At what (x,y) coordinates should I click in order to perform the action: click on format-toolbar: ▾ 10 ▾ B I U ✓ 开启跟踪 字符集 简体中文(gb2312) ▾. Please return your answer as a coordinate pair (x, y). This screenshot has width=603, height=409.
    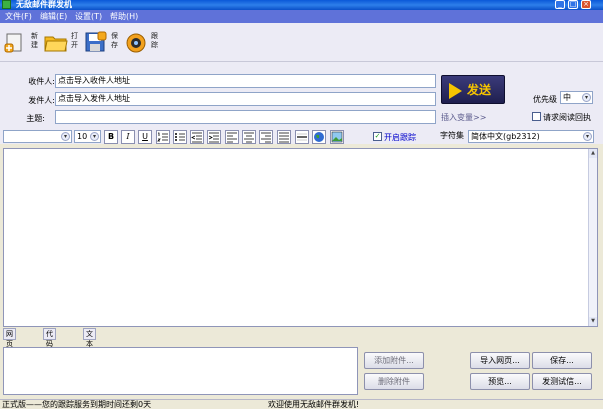
    Looking at the image, I should click on (301, 137).